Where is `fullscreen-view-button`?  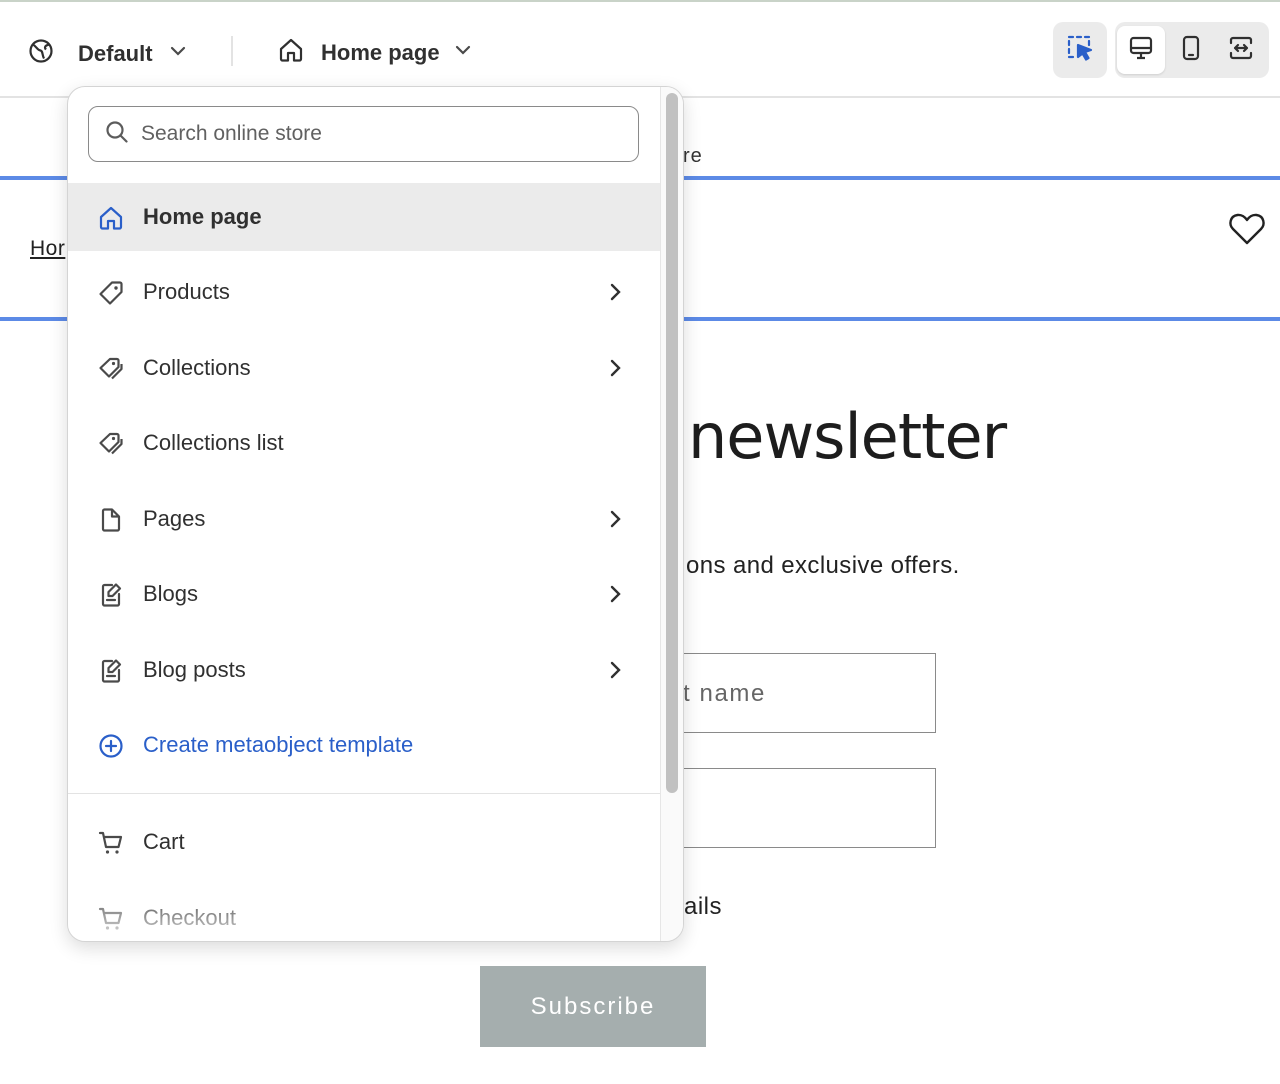
fullscreen-view-button is located at coordinates (1241, 50).